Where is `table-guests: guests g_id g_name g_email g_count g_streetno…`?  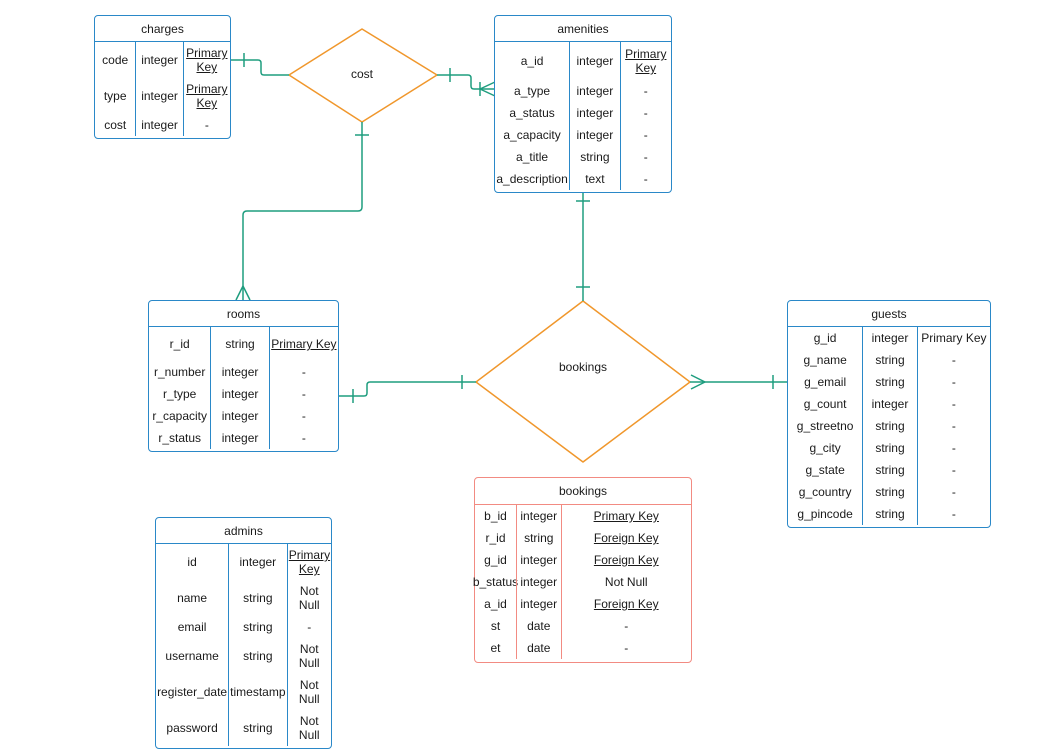
table-guests: guests g_id g_name g_email g_count g_streetno… is located at coordinates (889, 414).